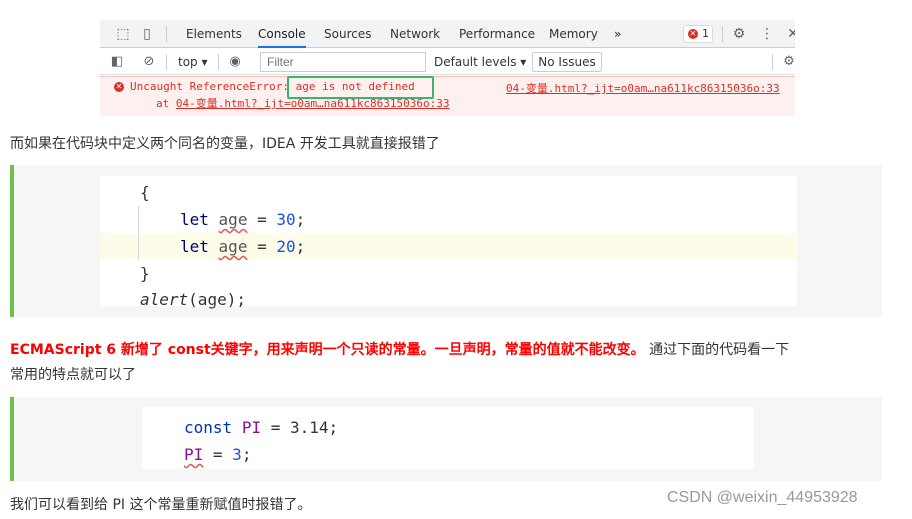  I want to click on code-line-reassign-pi: PI = 3;, so click(217, 455).